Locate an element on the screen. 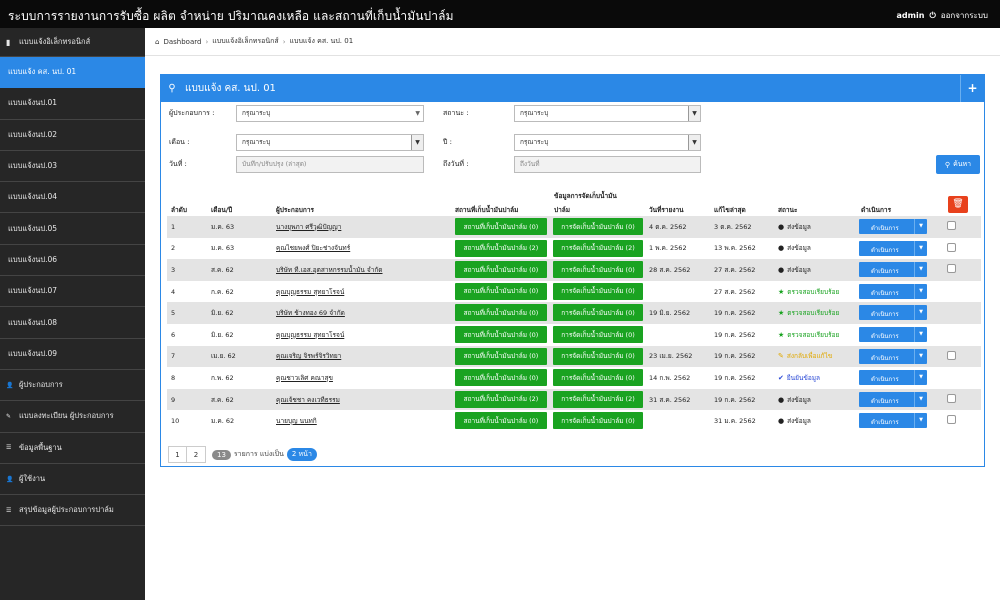 Image resolution: width=1000 pixels, height=600 pixels. delete-button: 🗑 is located at coordinates (958, 204).